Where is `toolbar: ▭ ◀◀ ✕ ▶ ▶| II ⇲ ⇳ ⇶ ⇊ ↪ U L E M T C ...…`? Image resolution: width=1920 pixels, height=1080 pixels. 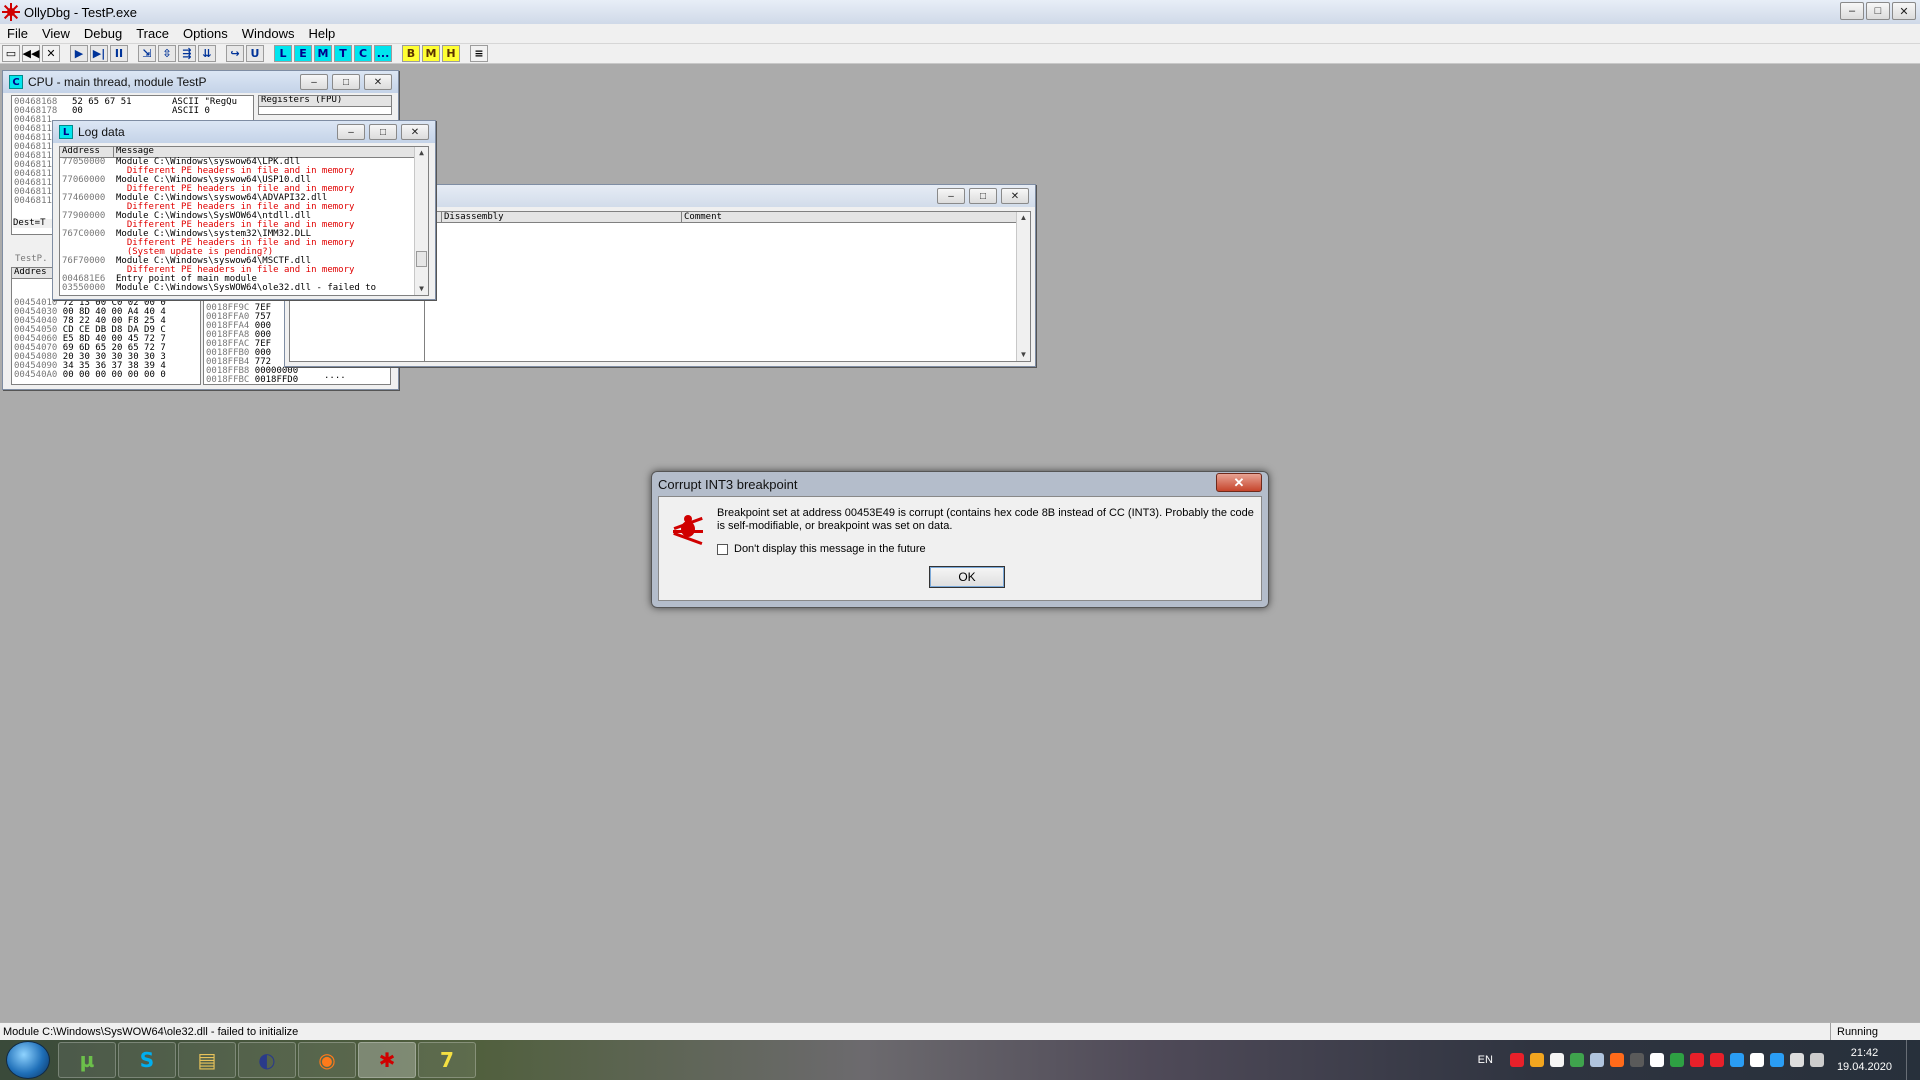
toolbar: ▭ ◀◀ ✕ ▶ ▶| II ⇲ ⇳ ⇶ ⇊ ↪ U L E M T C ...… is located at coordinates (960, 54).